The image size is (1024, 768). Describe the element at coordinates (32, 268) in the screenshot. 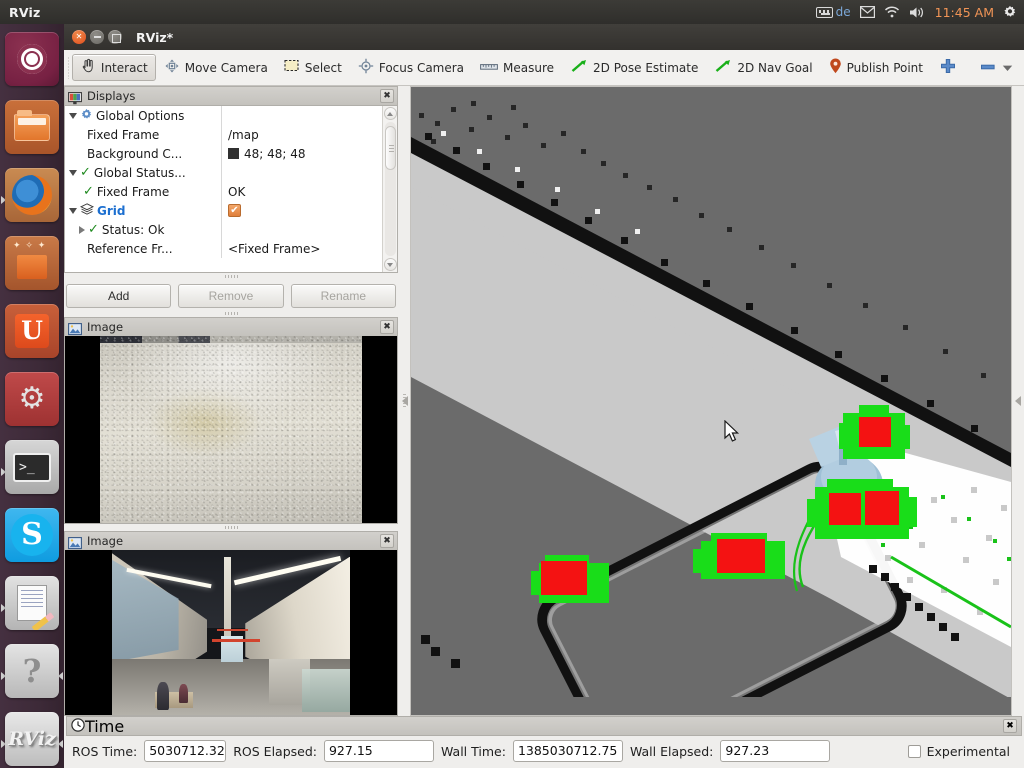

I see `launcher-item-software-center` at that location.